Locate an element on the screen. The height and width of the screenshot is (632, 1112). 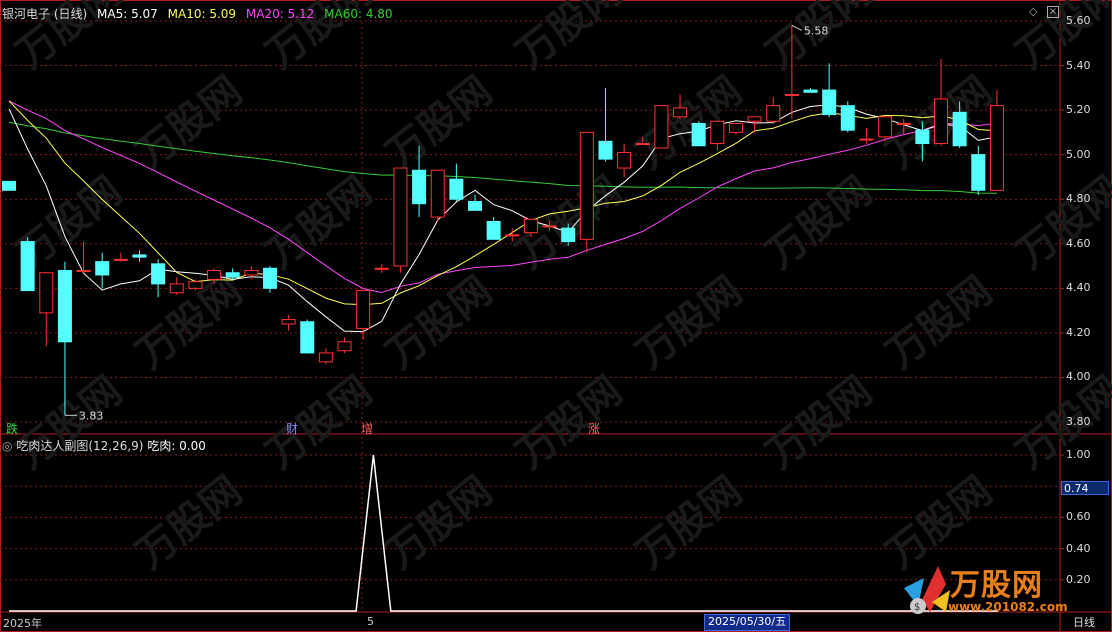
indicator-header: ◎ 吃肉达人副图(12,26,9) 吃肉: 0.00 is located at coordinates (104, 445).